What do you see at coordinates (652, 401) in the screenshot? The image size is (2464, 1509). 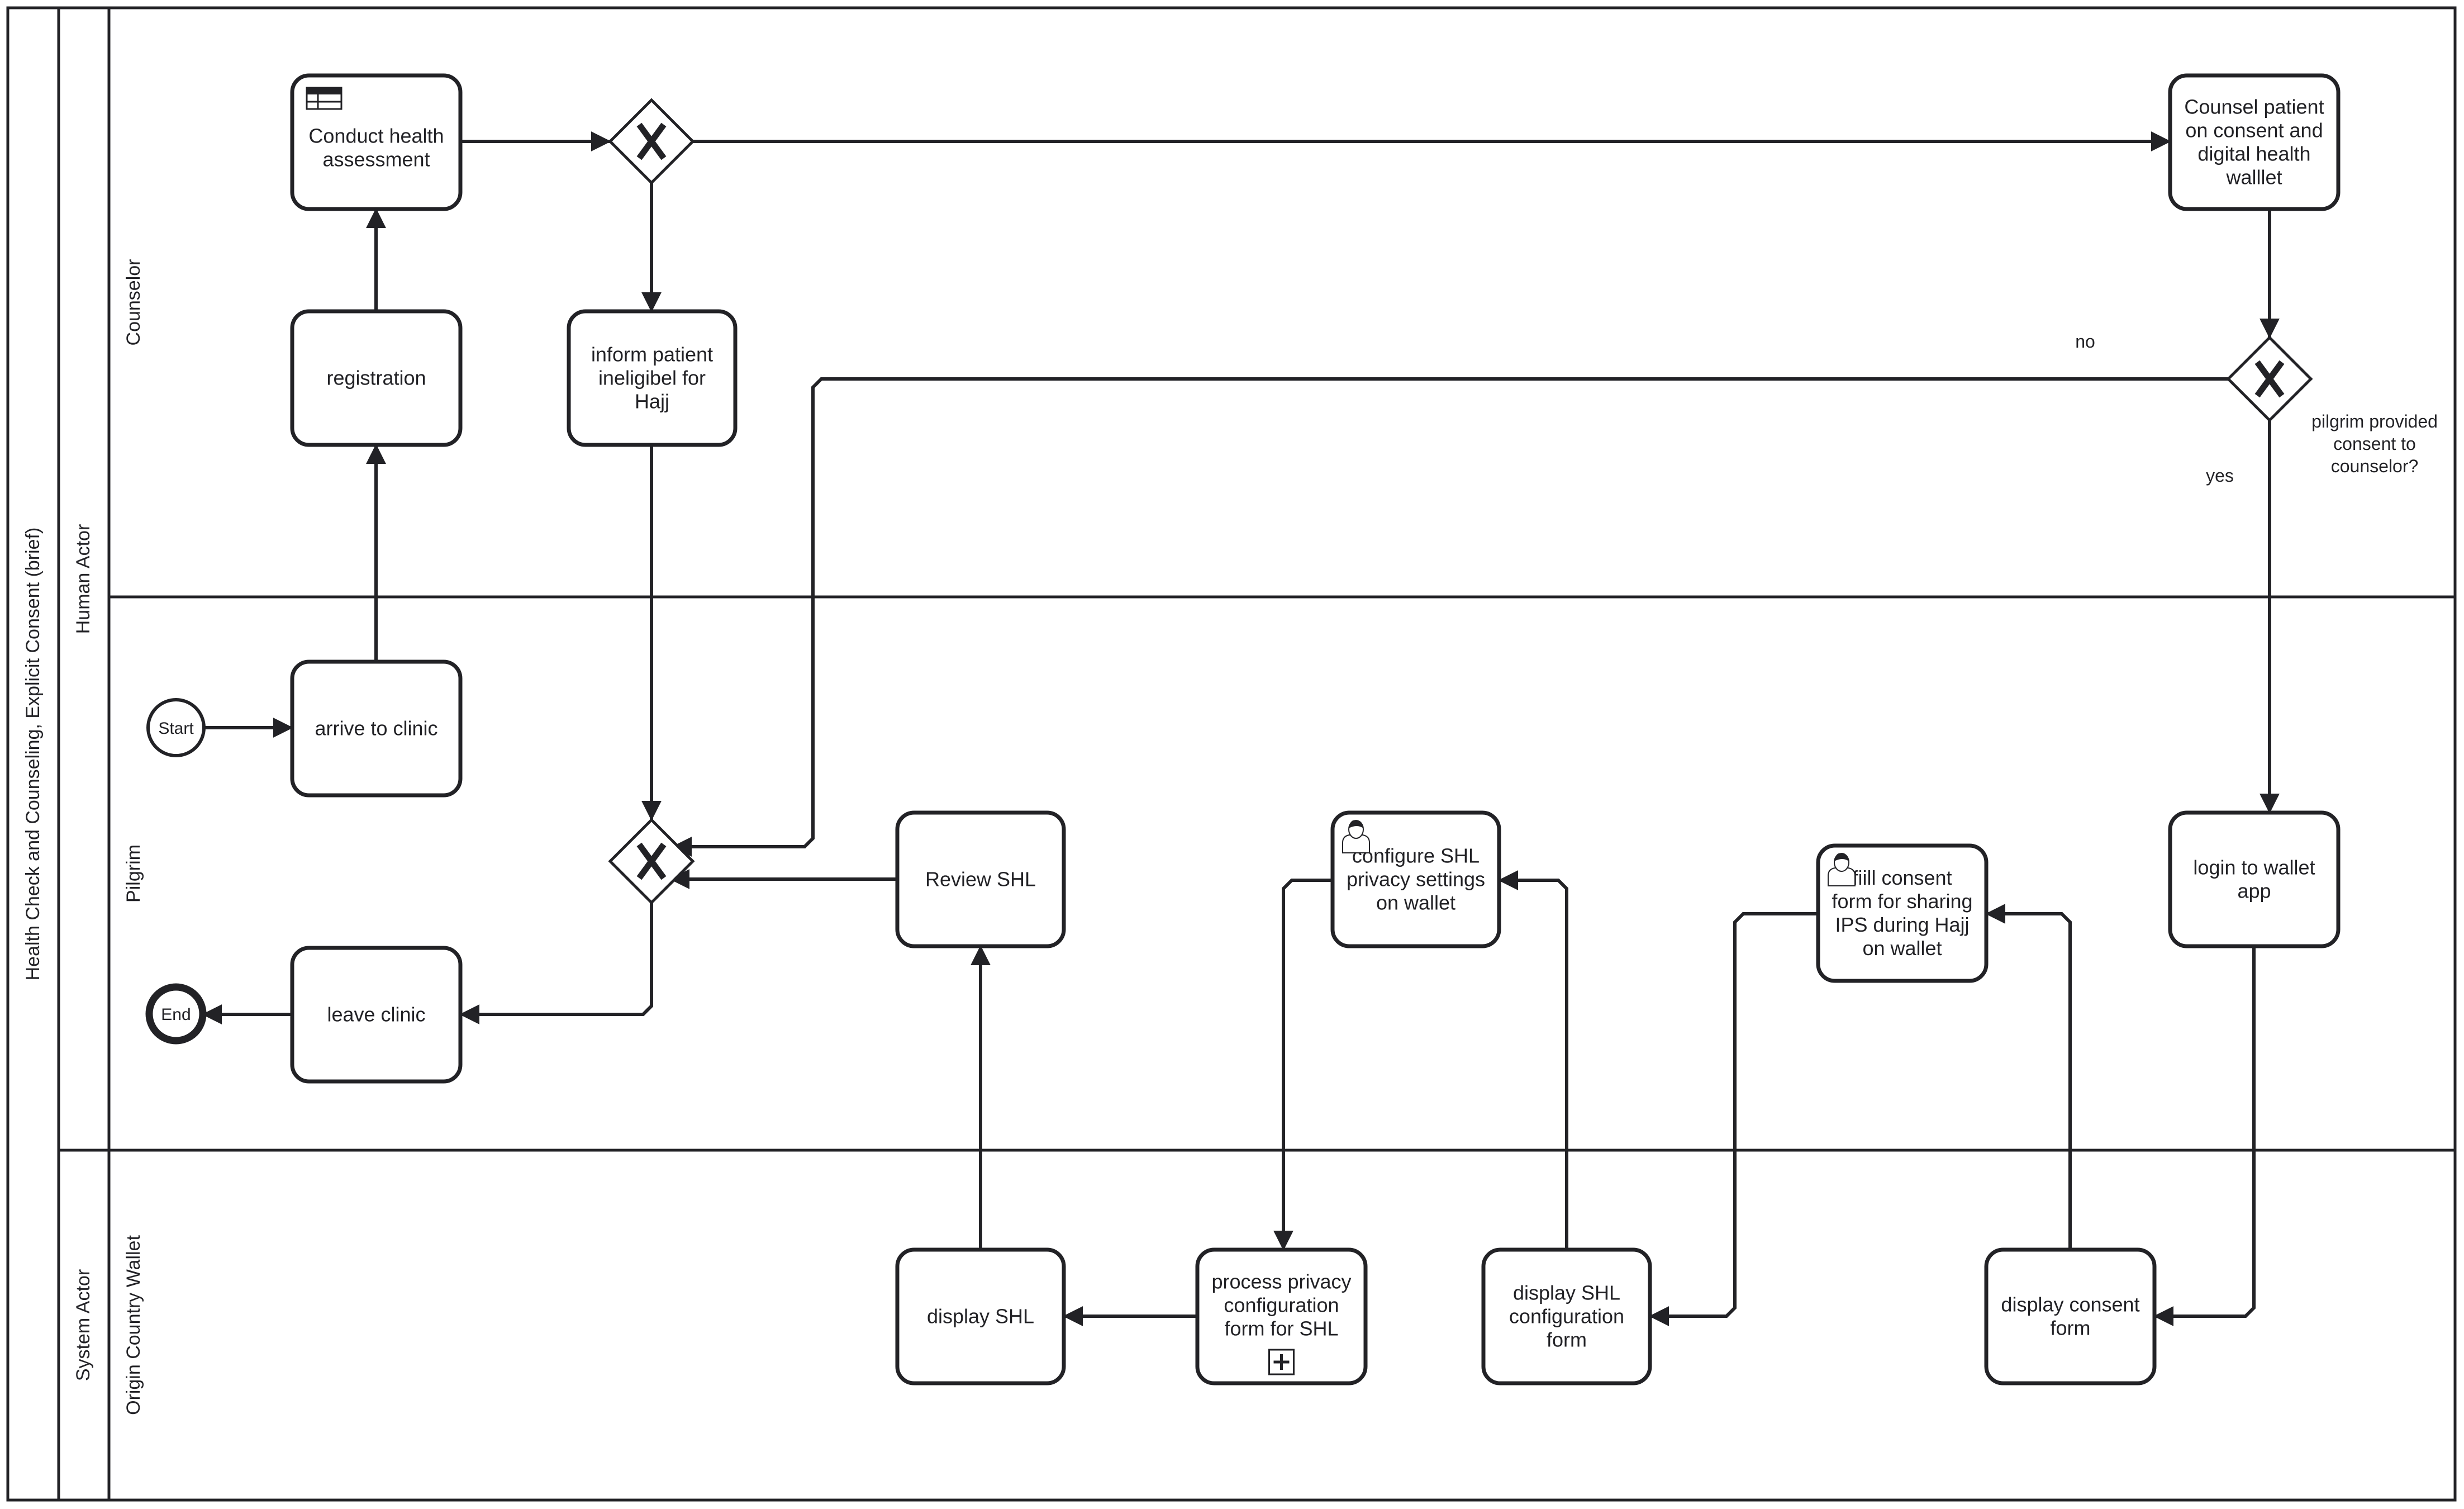 I see `task-label: Hajj` at bounding box center [652, 401].